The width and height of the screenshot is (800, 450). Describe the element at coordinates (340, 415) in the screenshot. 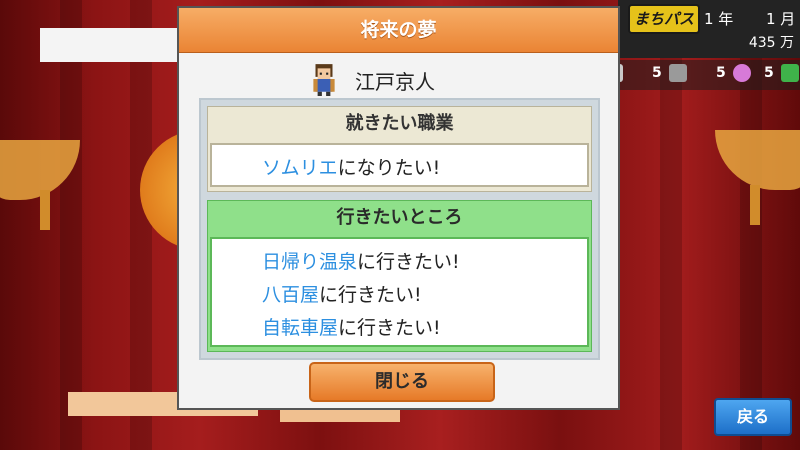

I see `stage-floor-step` at that location.